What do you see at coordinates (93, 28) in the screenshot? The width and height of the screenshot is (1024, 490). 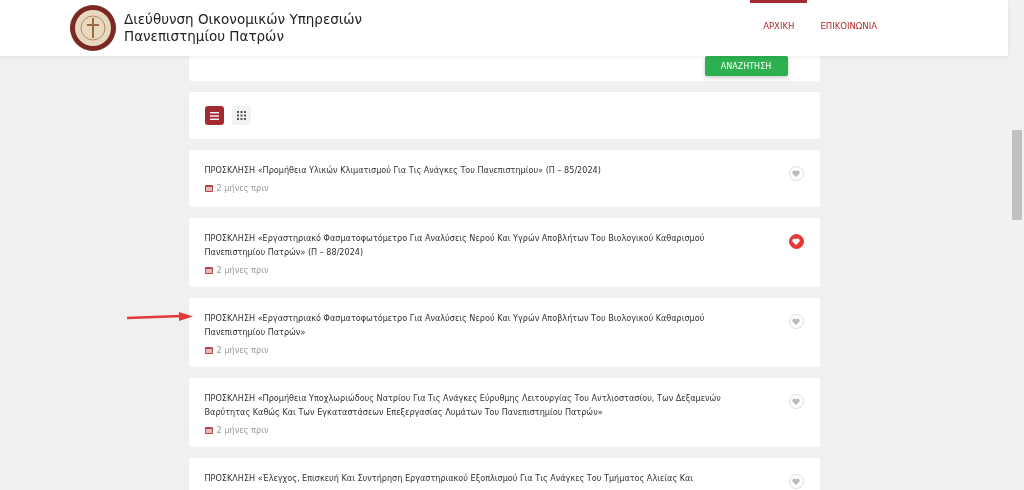 I see `university-seal-logo` at bounding box center [93, 28].